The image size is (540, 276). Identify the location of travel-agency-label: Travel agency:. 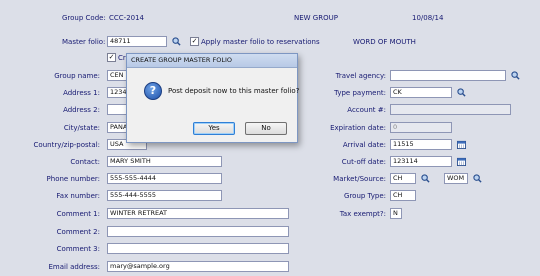
(360, 76).